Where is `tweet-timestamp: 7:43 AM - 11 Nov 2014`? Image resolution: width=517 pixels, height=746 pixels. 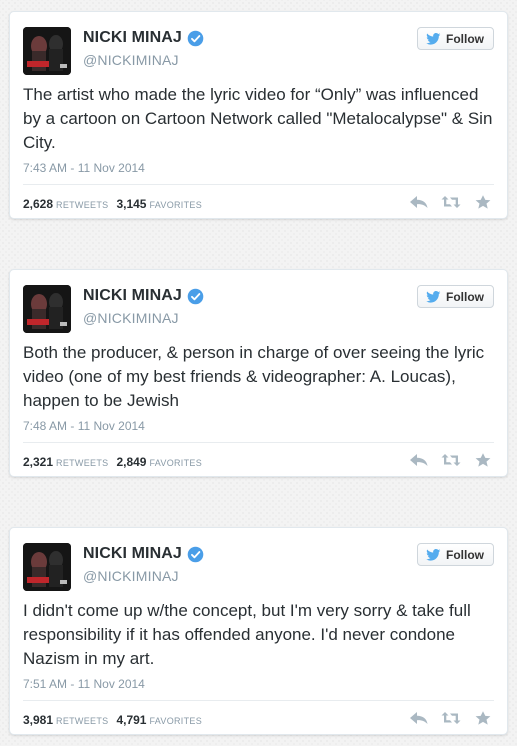
tweet-timestamp: 7:43 AM - 11 Nov 2014 is located at coordinates (84, 168).